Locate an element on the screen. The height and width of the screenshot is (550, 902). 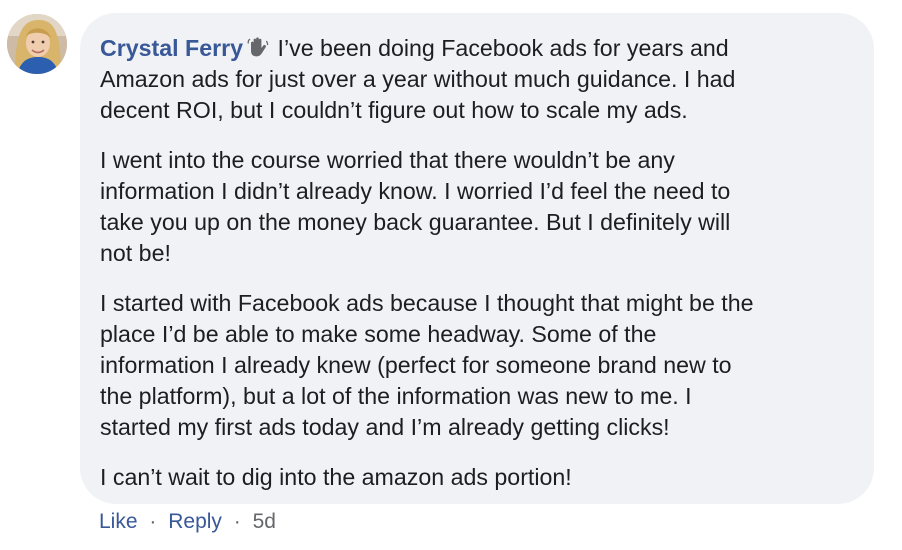
comment-line: not be! is located at coordinates (135, 253).